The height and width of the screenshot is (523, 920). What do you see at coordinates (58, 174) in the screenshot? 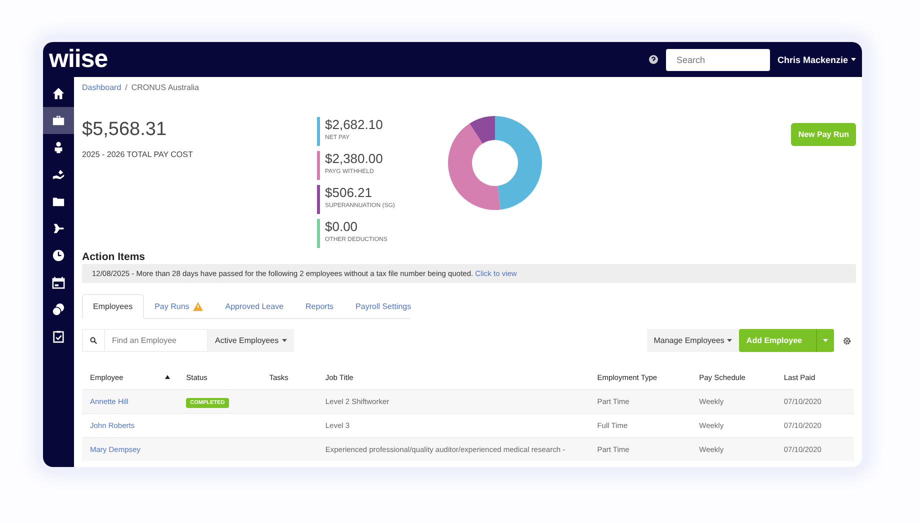
I see `hand-icon` at bounding box center [58, 174].